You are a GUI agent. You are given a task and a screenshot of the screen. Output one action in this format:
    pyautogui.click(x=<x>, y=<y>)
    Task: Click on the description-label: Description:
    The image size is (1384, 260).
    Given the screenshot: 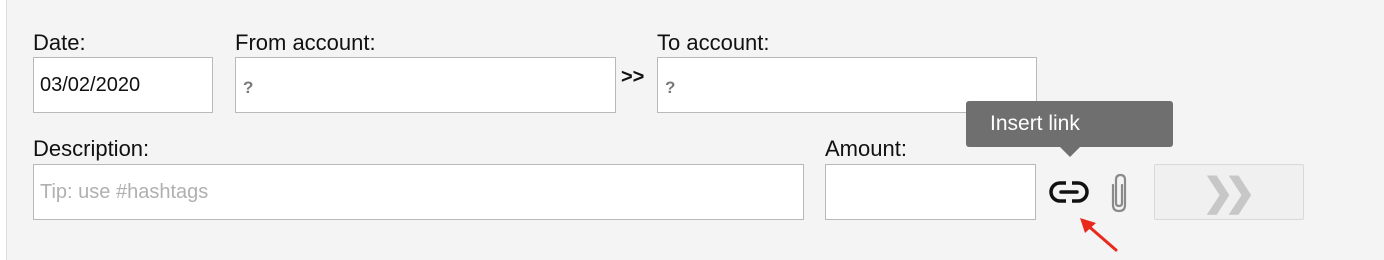 What is the action you would take?
    pyautogui.click(x=91, y=148)
    